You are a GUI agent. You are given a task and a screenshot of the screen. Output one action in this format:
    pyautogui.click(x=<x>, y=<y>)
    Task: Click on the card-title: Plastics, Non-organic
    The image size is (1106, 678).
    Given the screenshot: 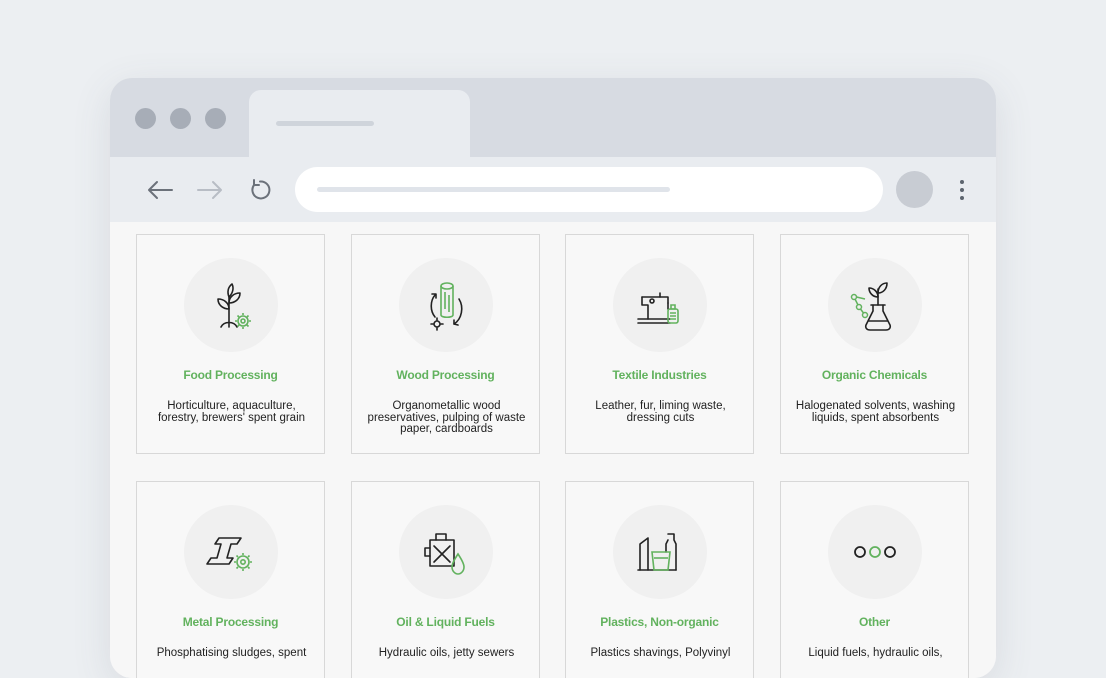 What is the action you would take?
    pyautogui.click(x=659, y=622)
    